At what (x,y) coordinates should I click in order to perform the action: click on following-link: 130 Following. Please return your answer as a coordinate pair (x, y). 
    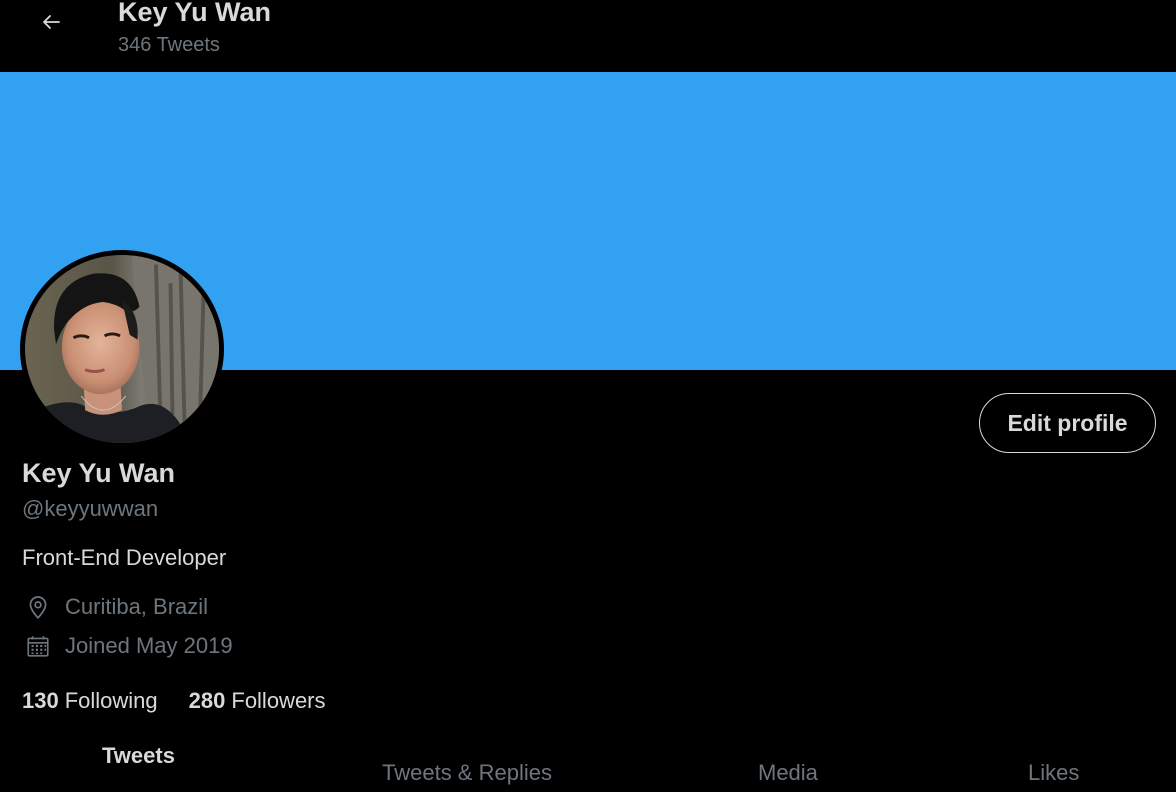
    Looking at the image, I should click on (90, 701).